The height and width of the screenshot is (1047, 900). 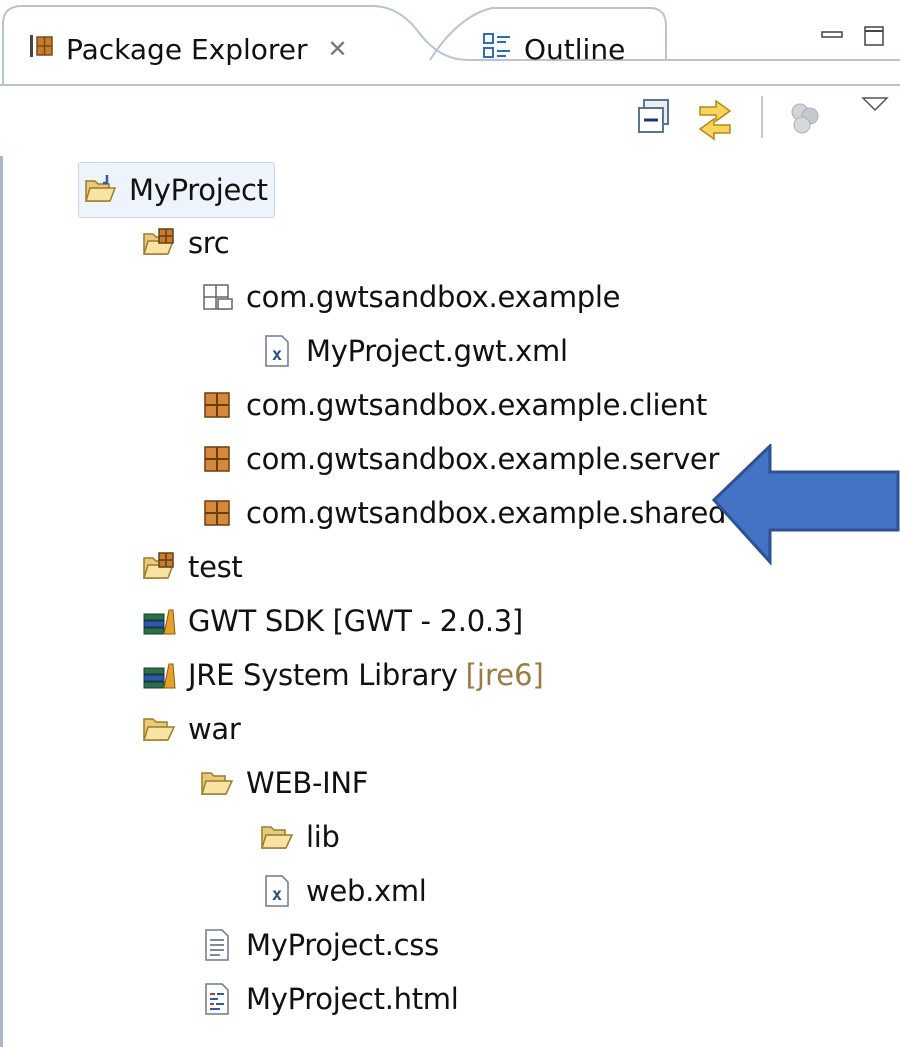 What do you see at coordinates (483, 459) in the screenshot?
I see `tree-item-label: com.gwtsandbox.example.server` at bounding box center [483, 459].